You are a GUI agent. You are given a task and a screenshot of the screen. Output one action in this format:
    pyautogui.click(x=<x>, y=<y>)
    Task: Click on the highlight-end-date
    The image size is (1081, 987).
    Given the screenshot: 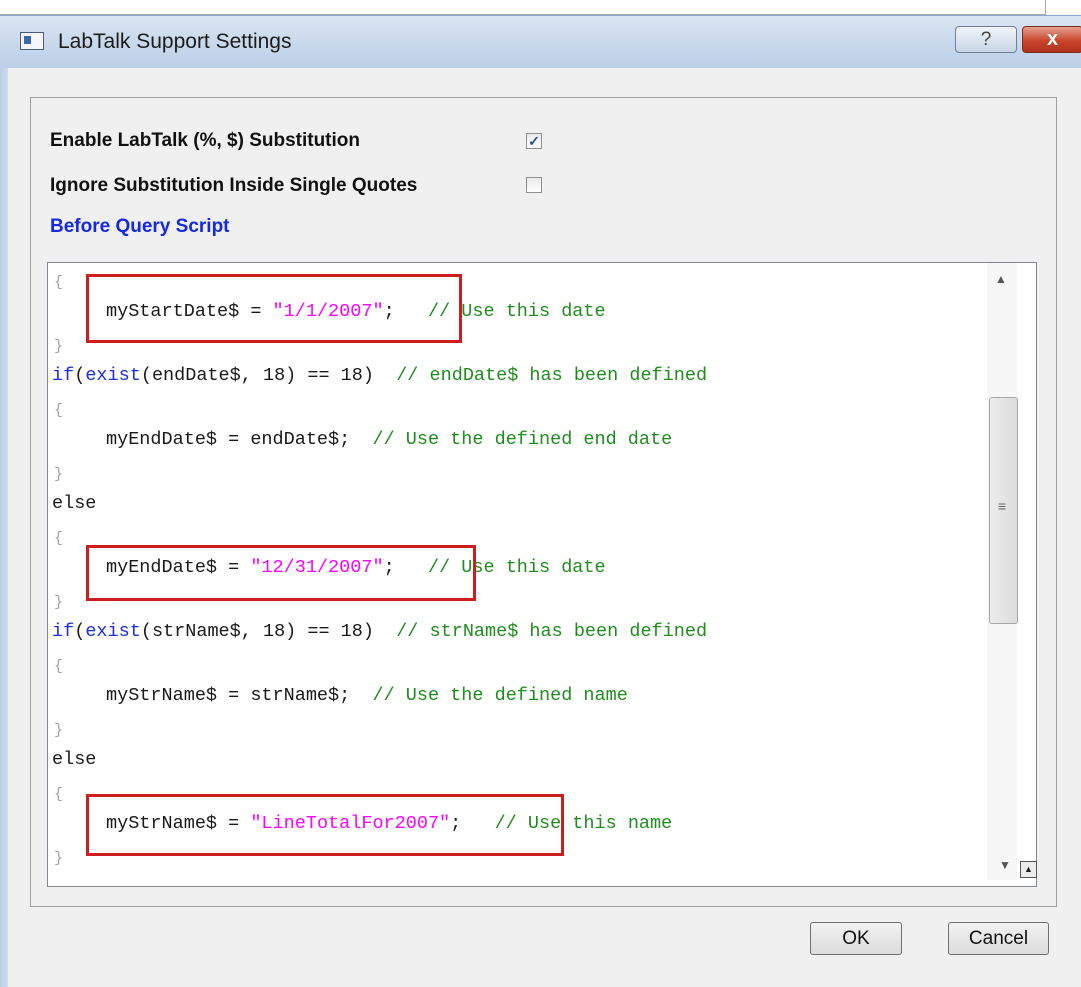 What is the action you would take?
    pyautogui.click(x=281, y=573)
    